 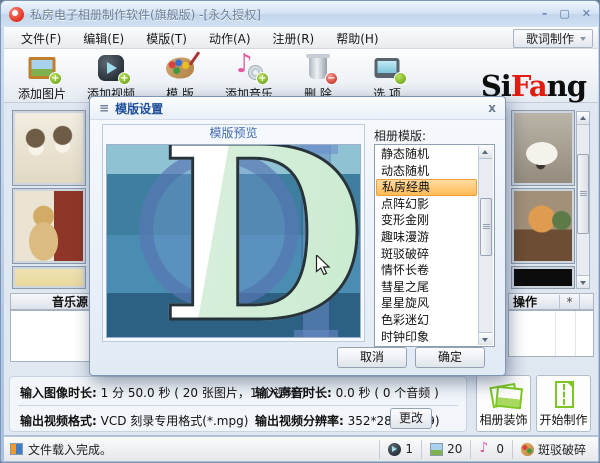 I want to click on music-note-icon, so click(x=485, y=448).